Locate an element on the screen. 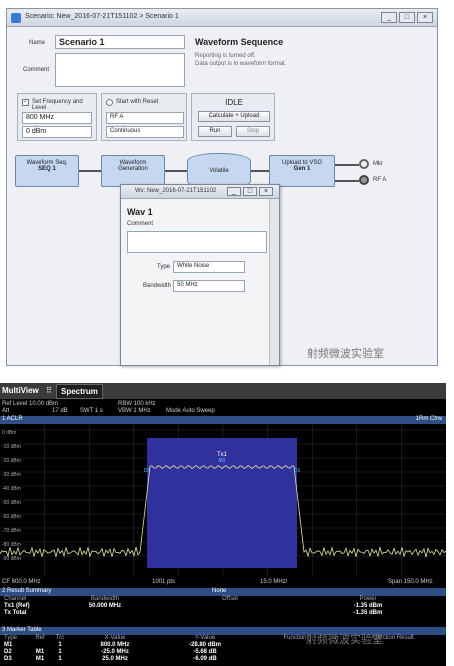 Image resolution: width=454 pixels, height=666 pixels. table-cell: Y-Value is located at coordinates (205, 638).